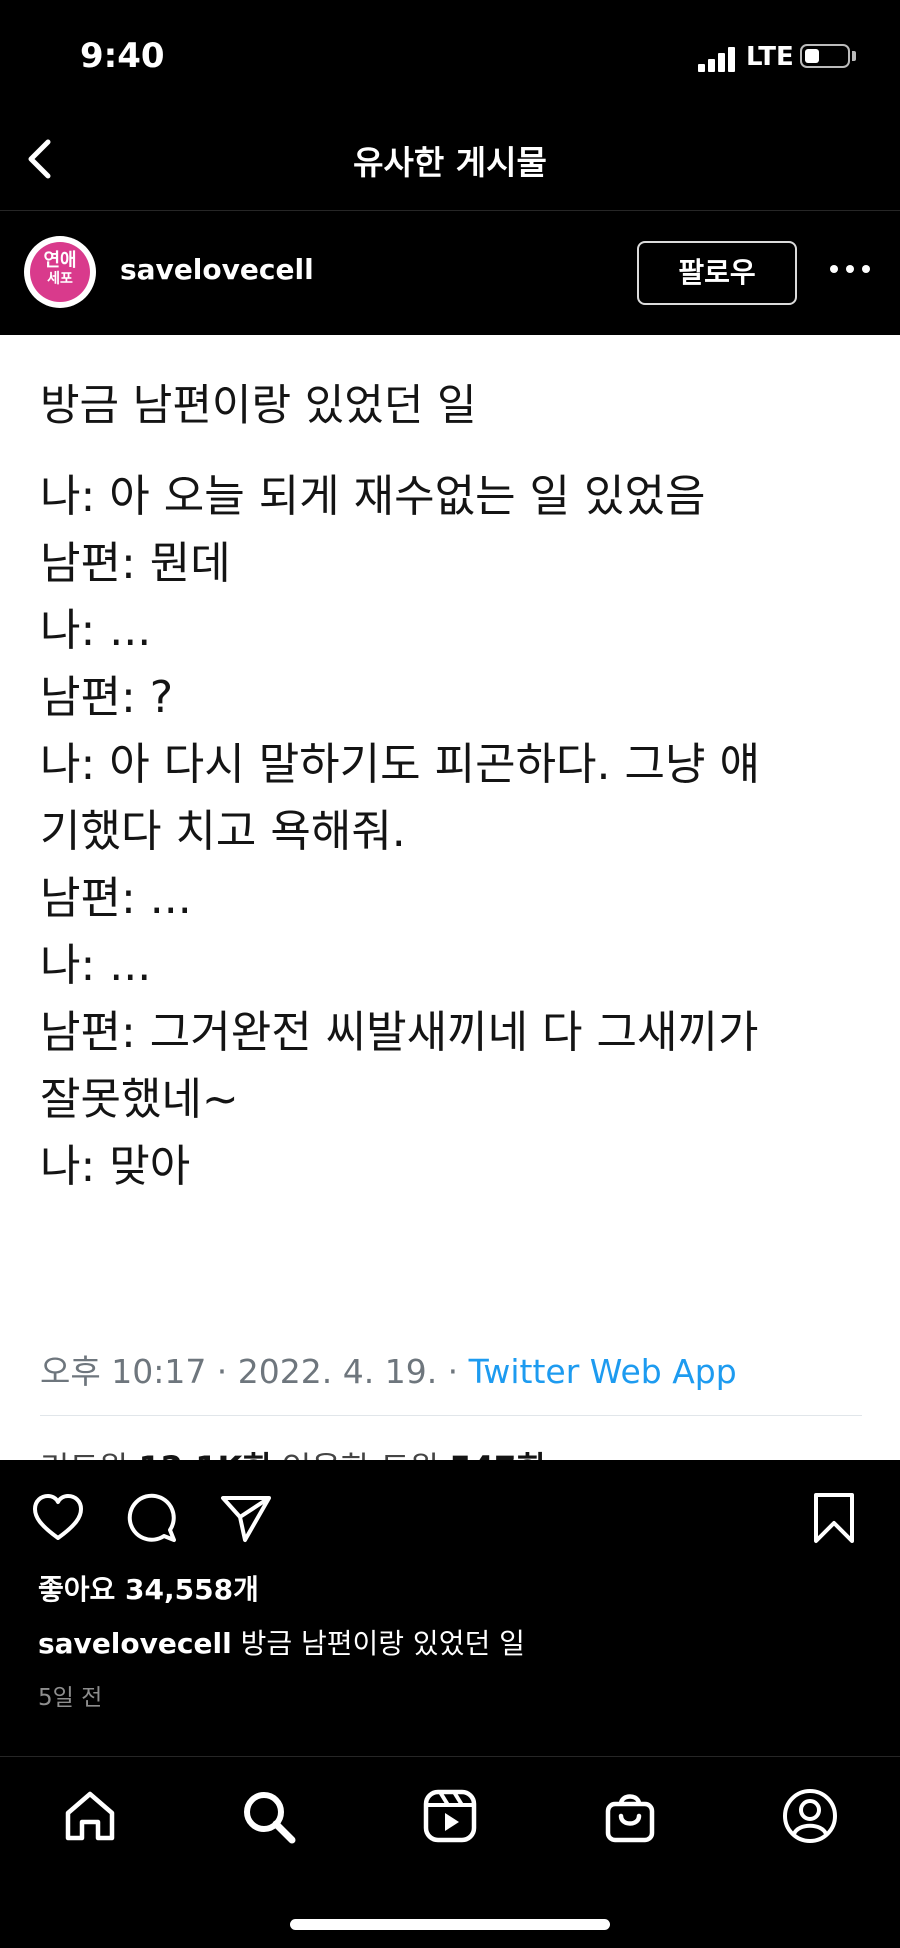 The width and height of the screenshot is (900, 1948). What do you see at coordinates (70, 1698) in the screenshot?
I see `post-time: 5일 전` at bounding box center [70, 1698].